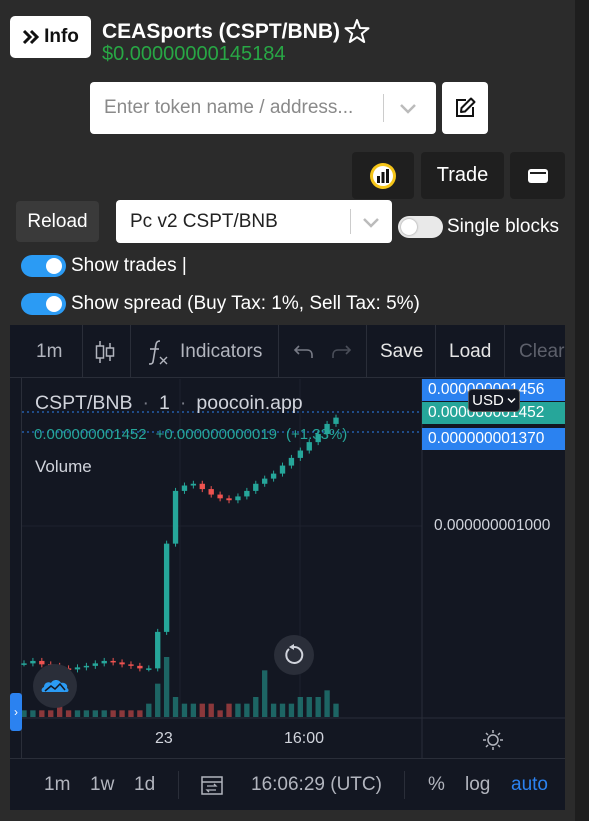  What do you see at coordinates (144, 785) in the screenshot?
I see `range-1d-button: 1d` at bounding box center [144, 785].